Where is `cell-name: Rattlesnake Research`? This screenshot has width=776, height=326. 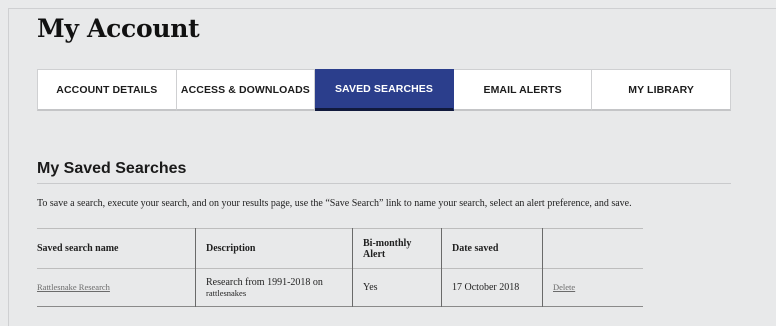 cell-name: Rattlesnake Research is located at coordinates (116, 287).